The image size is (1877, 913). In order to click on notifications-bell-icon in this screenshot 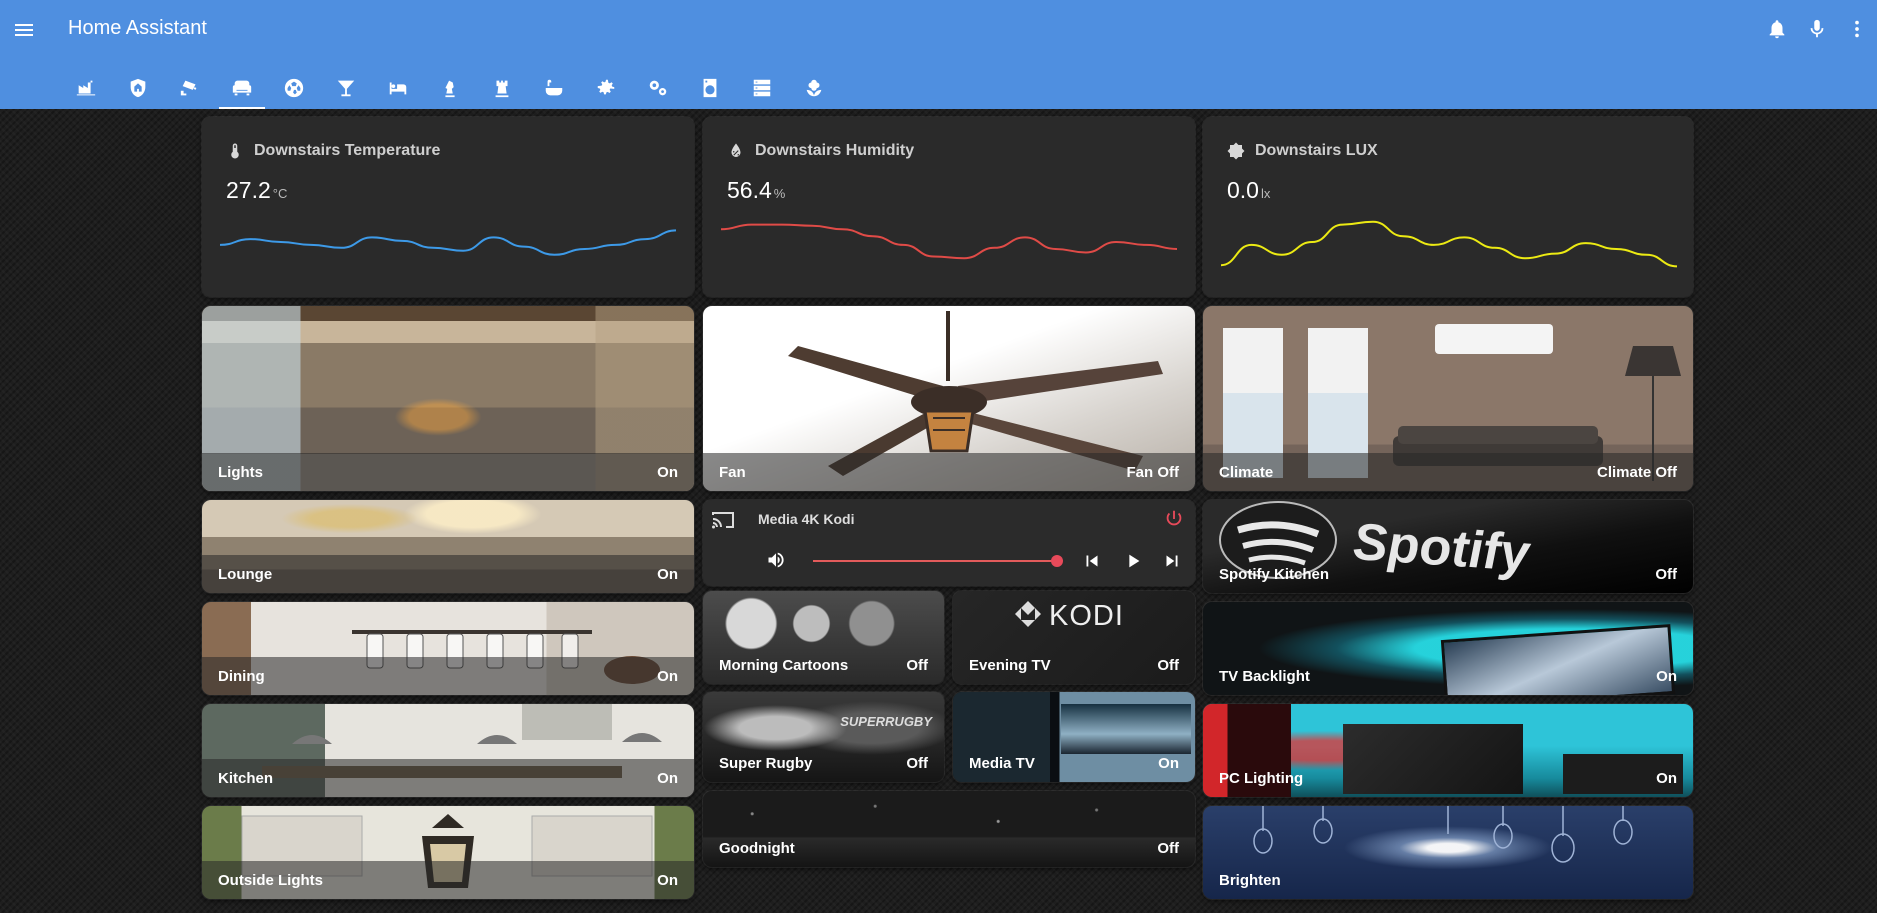, I will do `click(1777, 29)`.